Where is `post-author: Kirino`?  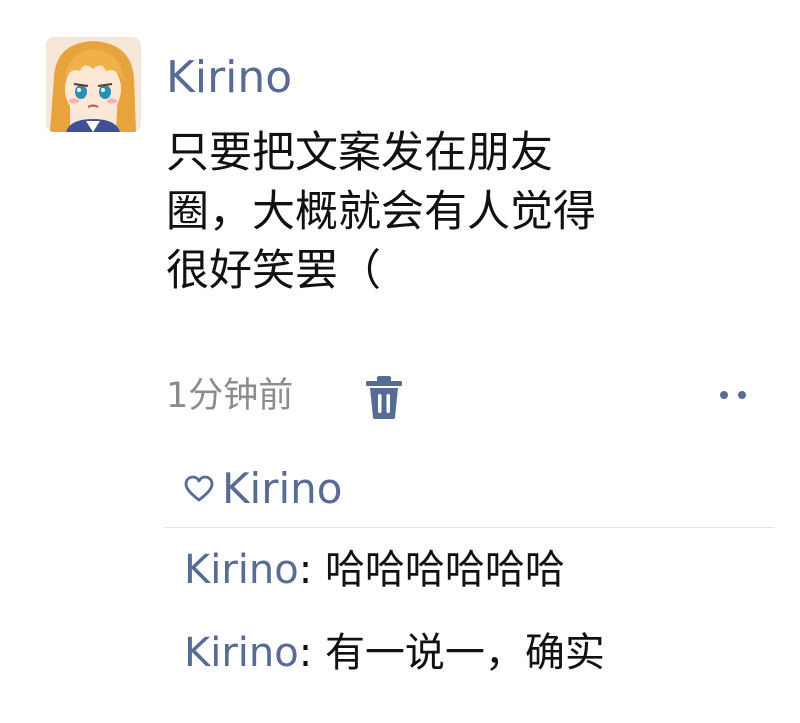 post-author: Kirino is located at coordinates (229, 78).